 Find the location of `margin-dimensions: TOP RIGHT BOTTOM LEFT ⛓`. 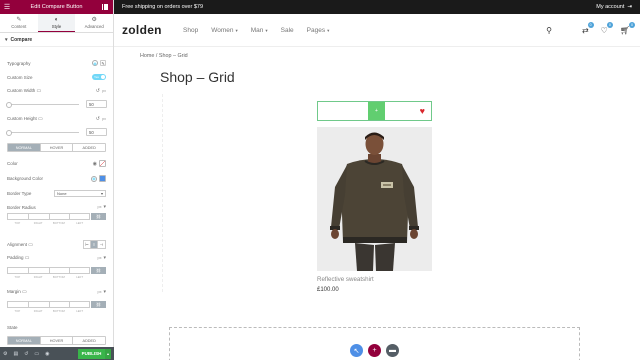

margin-dimensions: TOP RIGHT BOTTOM LEFT ⛓ is located at coordinates (56, 307).